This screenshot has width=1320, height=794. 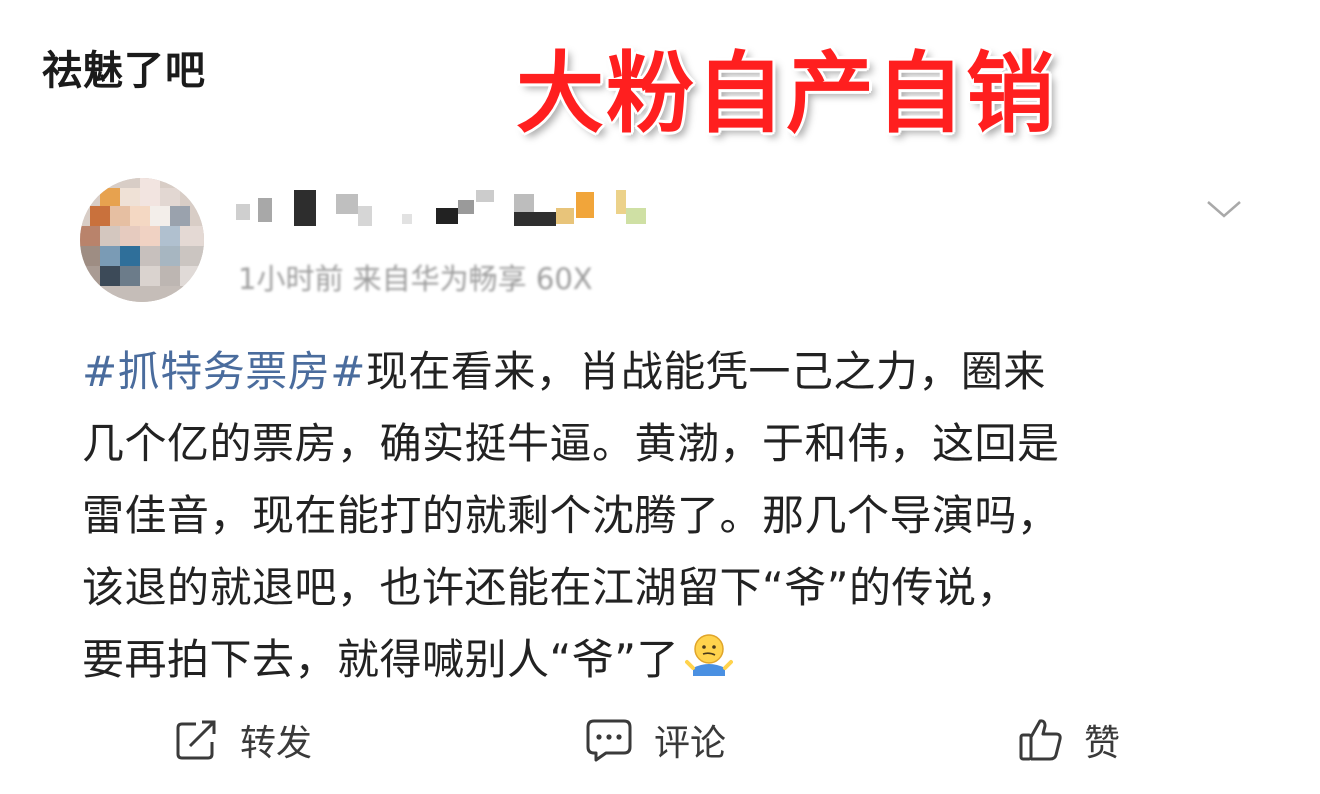 I want to click on username-obscured, so click(x=451, y=208).